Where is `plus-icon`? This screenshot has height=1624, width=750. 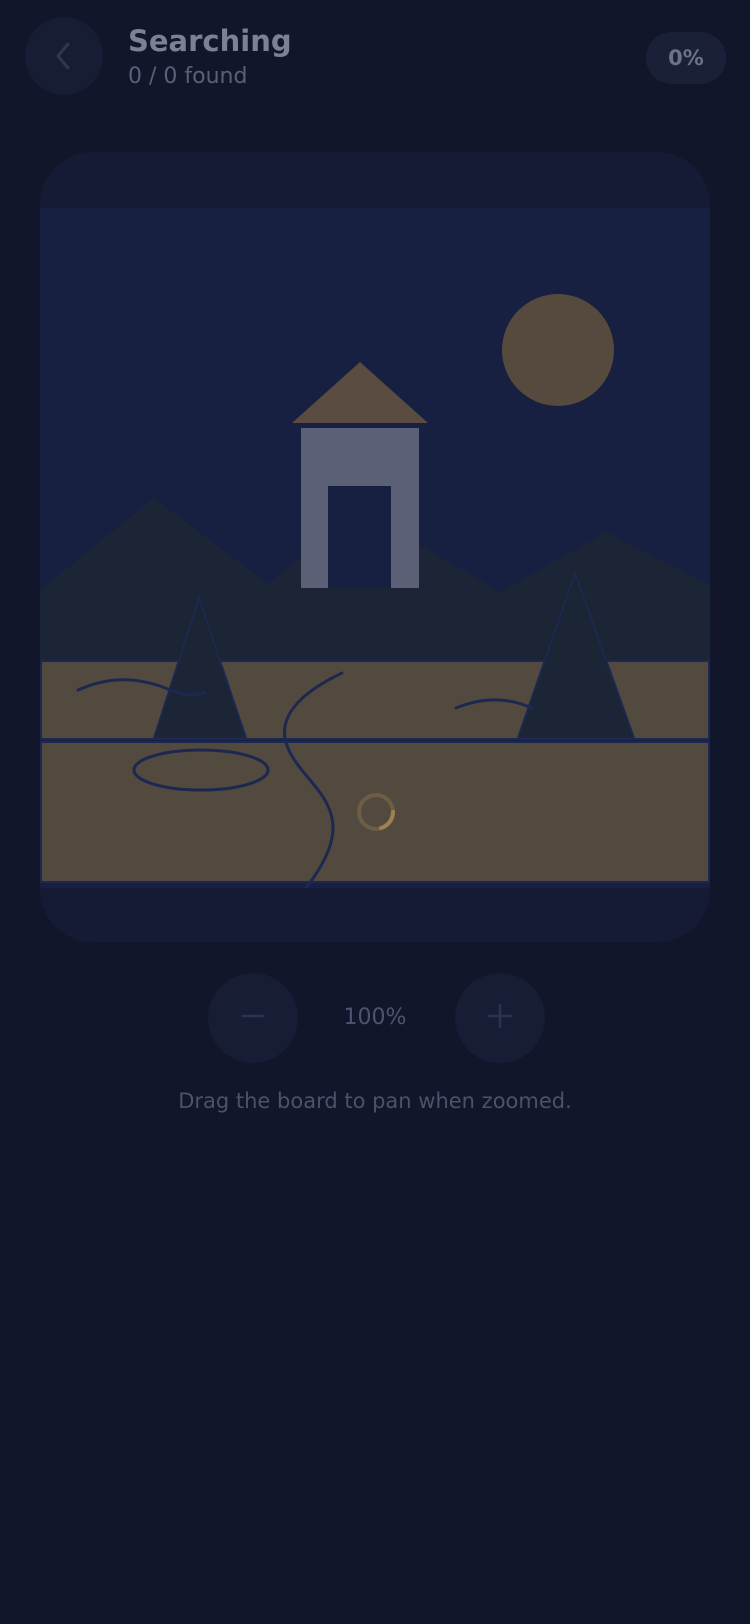
plus-icon is located at coordinates (500, 1018).